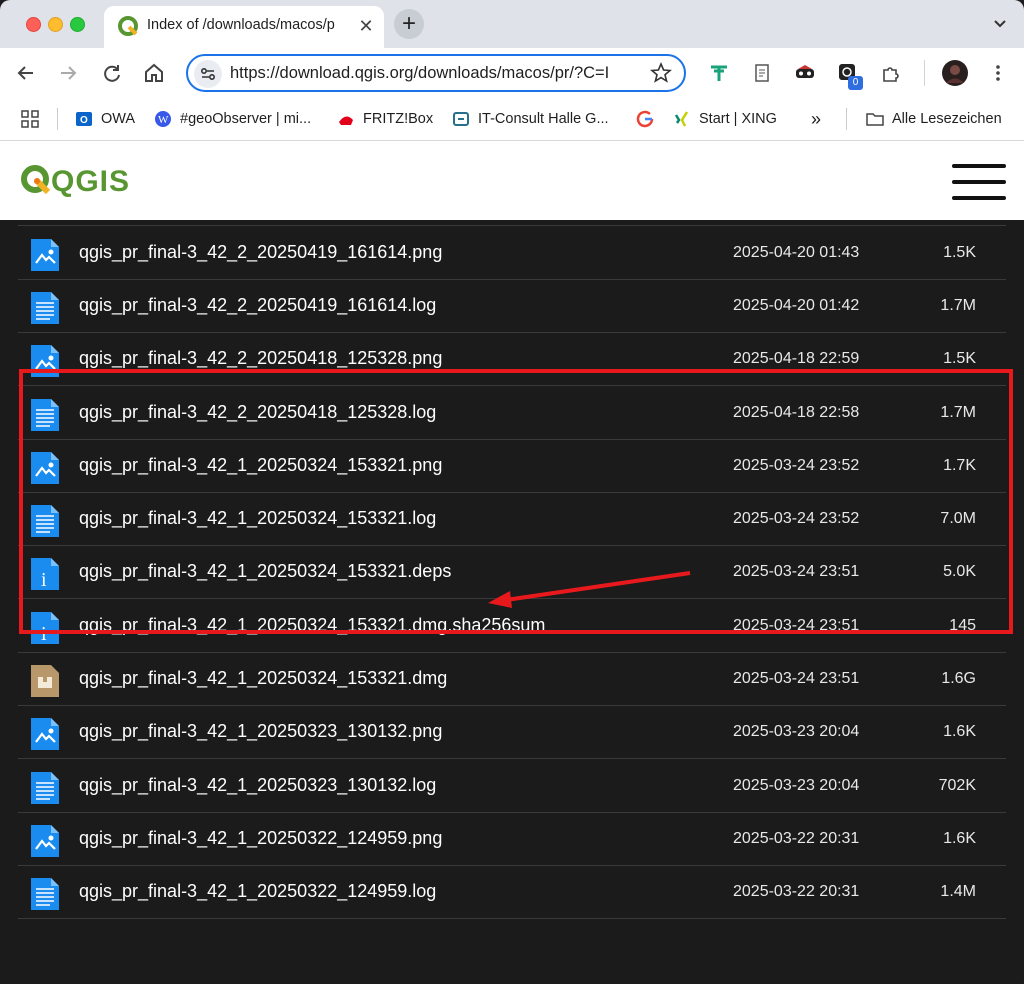 This screenshot has height=984, width=1024. What do you see at coordinates (45, 681) in the screenshot?
I see `package-file-icon` at bounding box center [45, 681].